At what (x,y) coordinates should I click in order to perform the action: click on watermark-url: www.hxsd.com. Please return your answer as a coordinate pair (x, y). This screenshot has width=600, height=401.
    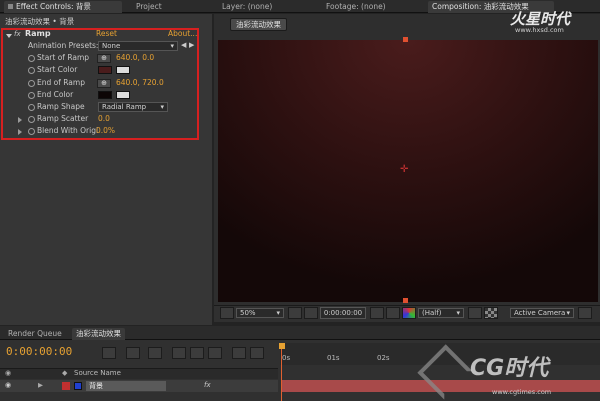
    Looking at the image, I should click on (539, 30).